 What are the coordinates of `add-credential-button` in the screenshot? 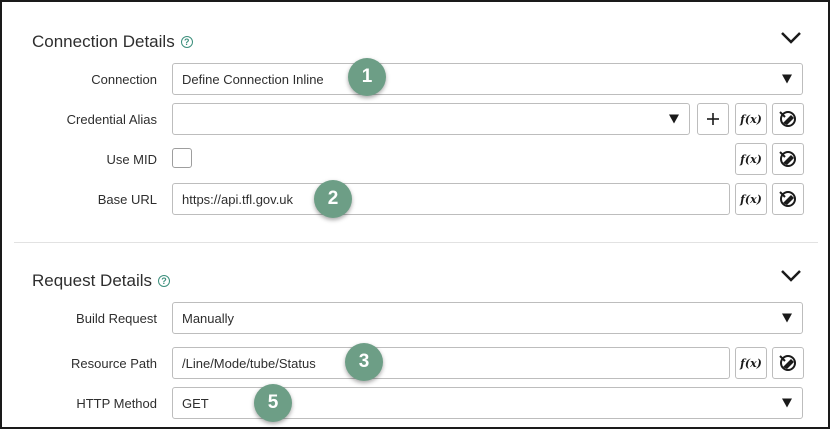 It's located at (713, 119).